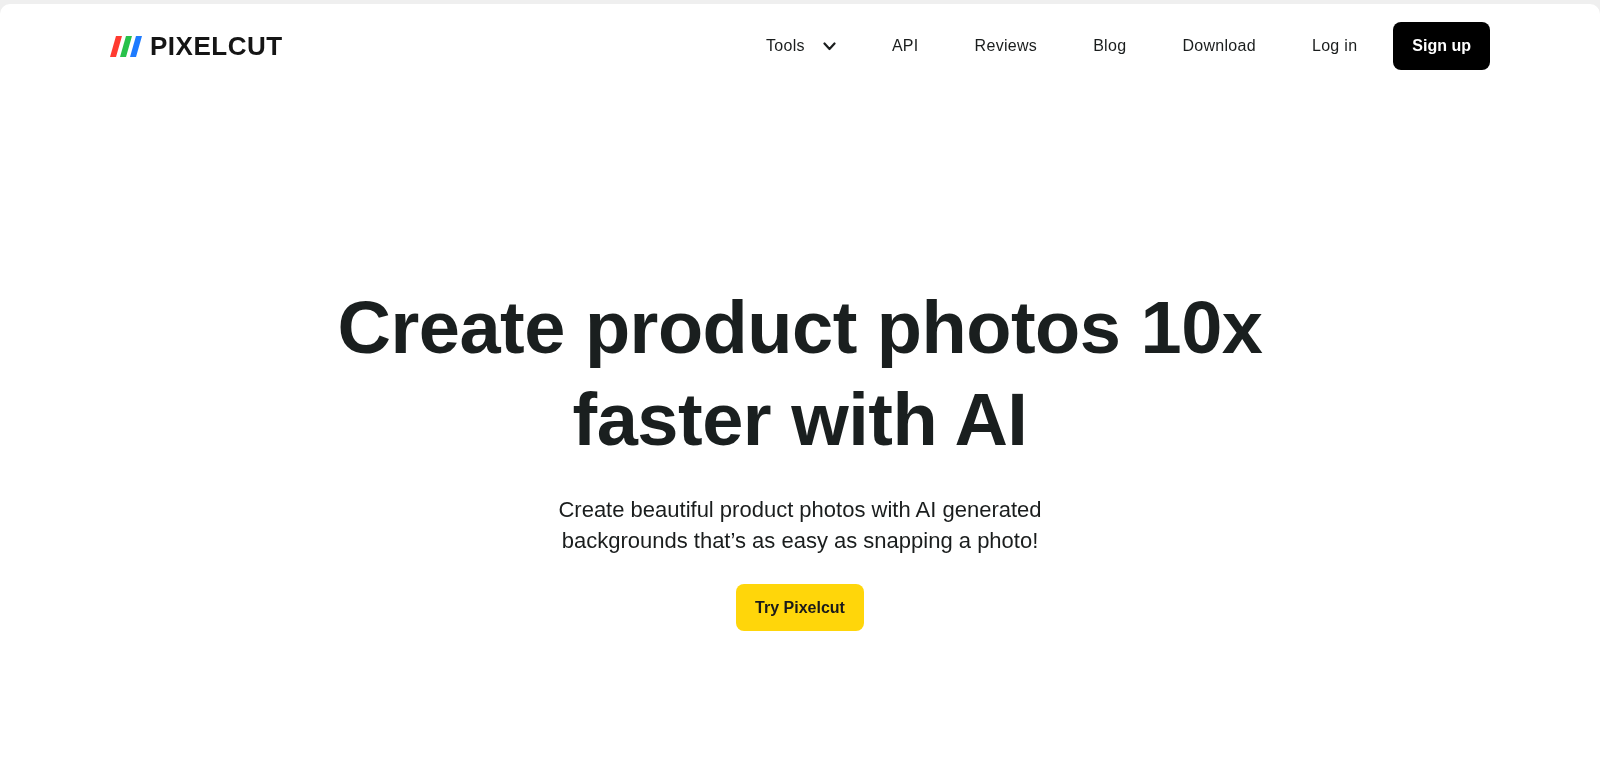  Describe the element at coordinates (905, 46) in the screenshot. I see `nav-link: API` at that location.